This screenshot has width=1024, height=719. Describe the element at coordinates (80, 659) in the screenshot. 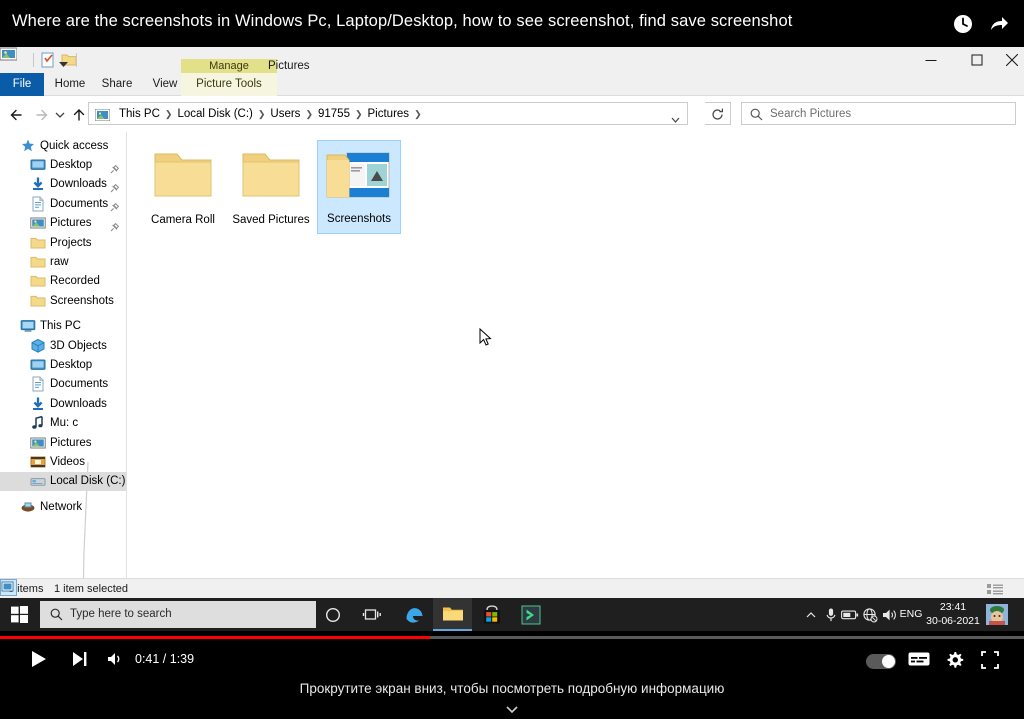

I see `next-video-button` at that location.